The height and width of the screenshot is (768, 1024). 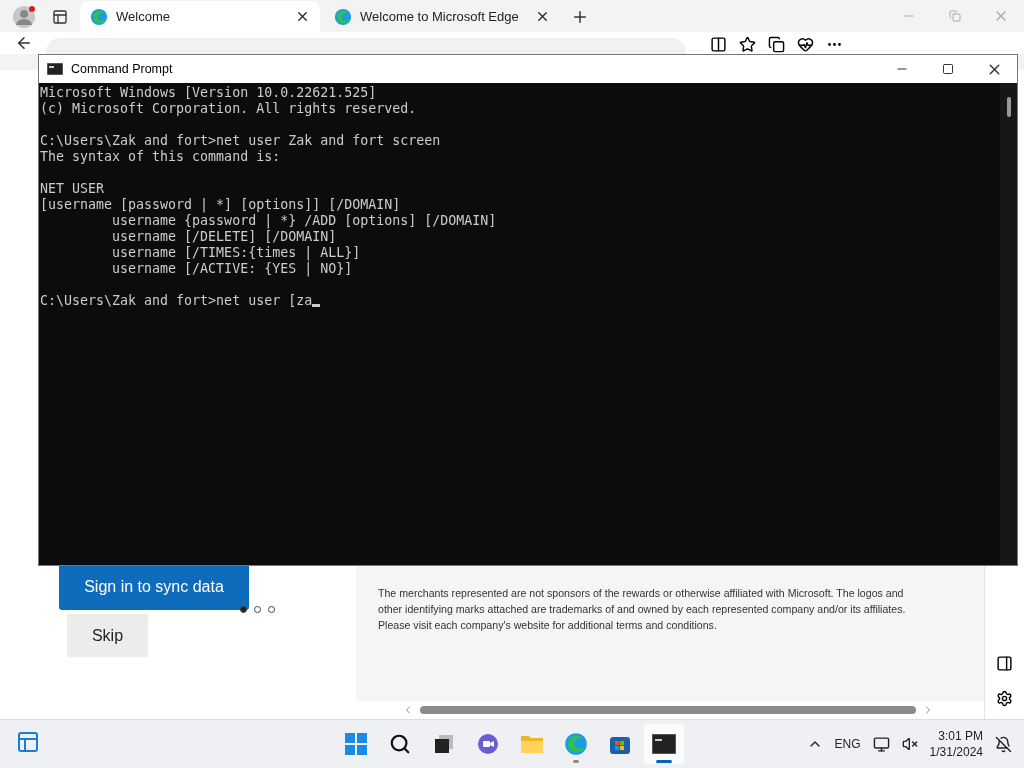 I want to click on sidebar-icon, so click(x=1004, y=664).